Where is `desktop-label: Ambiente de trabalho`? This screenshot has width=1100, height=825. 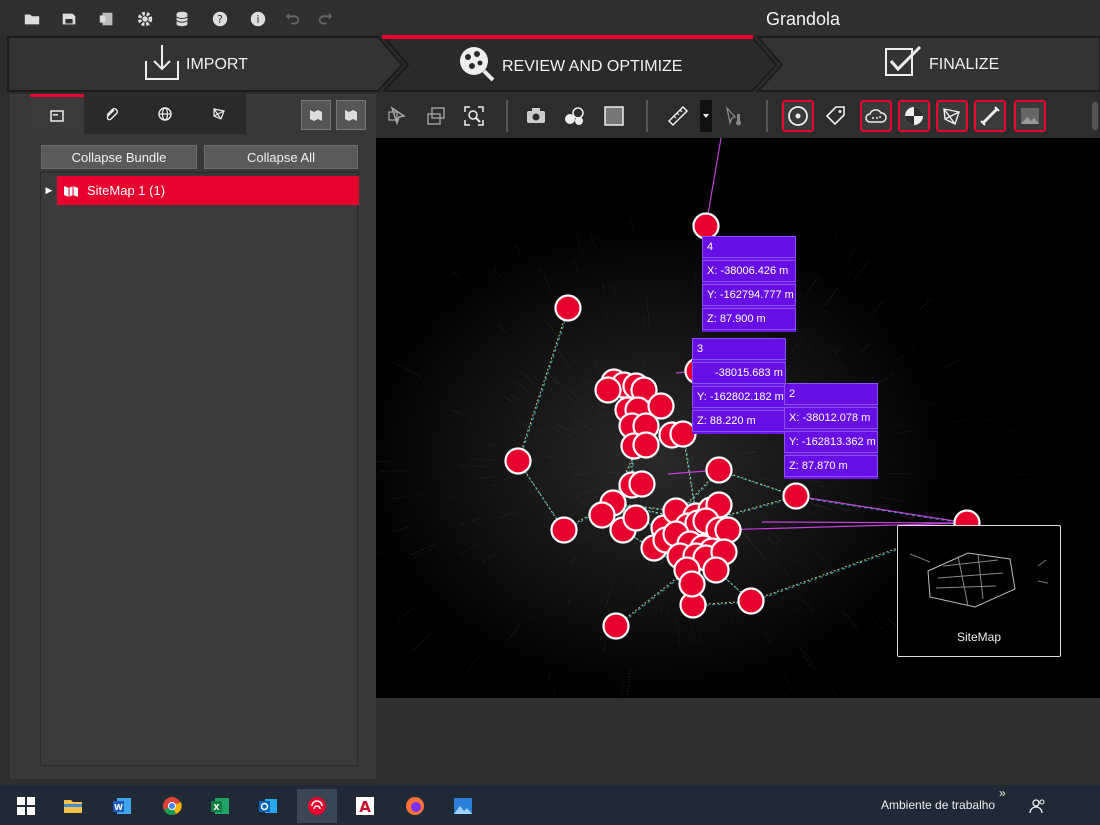
desktop-label: Ambiente de trabalho is located at coordinates (938, 805).